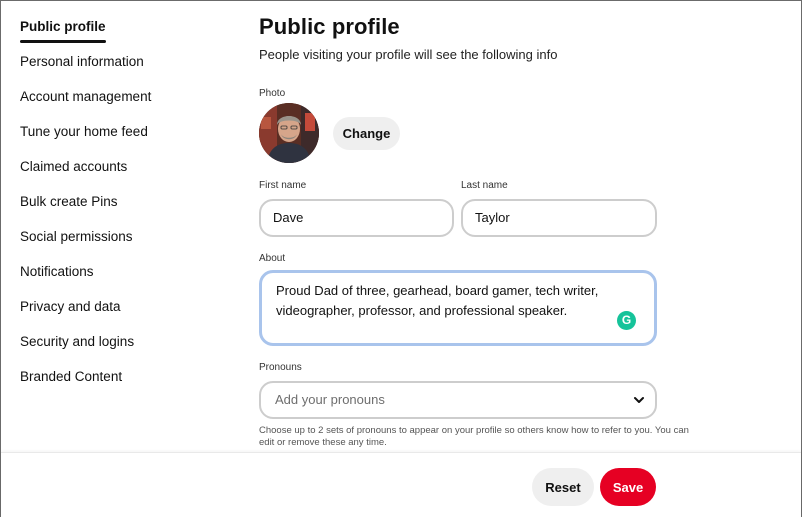 The image size is (802, 517). Describe the element at coordinates (74, 166) in the screenshot. I see `sidebar-item-label: Claimed accounts` at that location.